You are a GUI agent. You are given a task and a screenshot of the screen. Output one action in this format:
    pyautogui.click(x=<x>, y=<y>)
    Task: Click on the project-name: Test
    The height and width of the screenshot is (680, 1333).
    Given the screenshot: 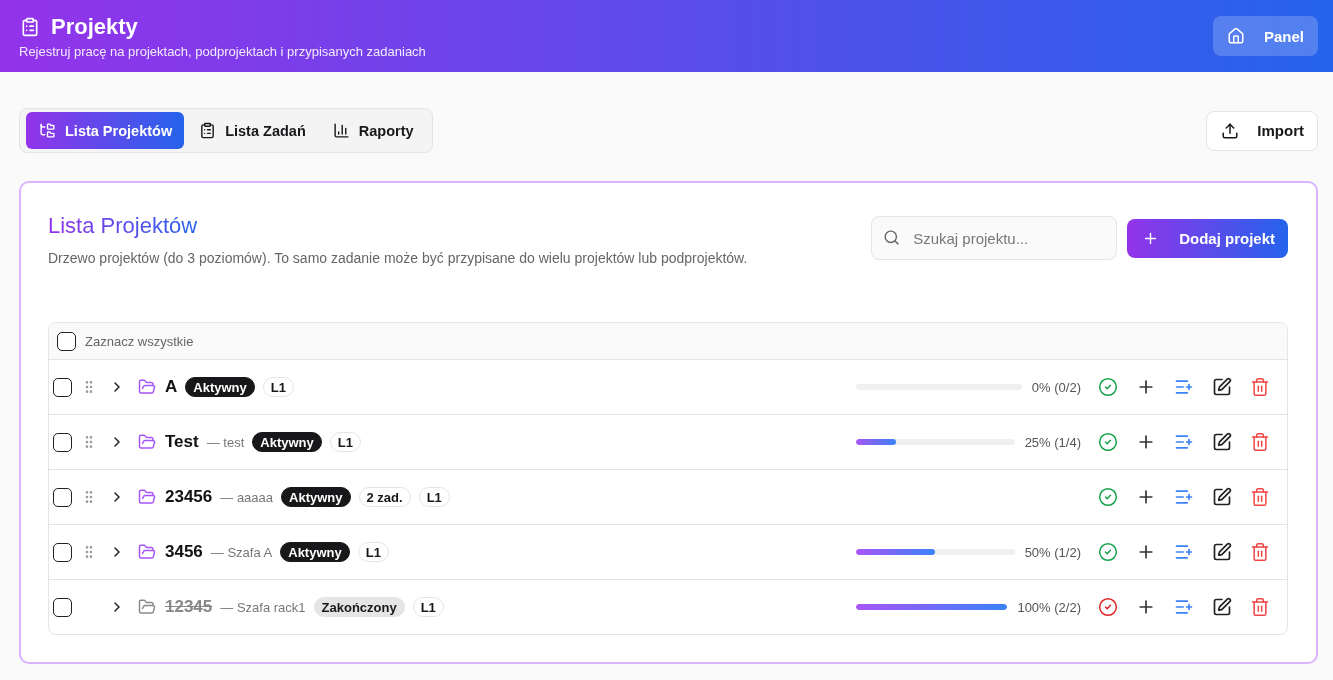 What is the action you would take?
    pyautogui.click(x=182, y=442)
    